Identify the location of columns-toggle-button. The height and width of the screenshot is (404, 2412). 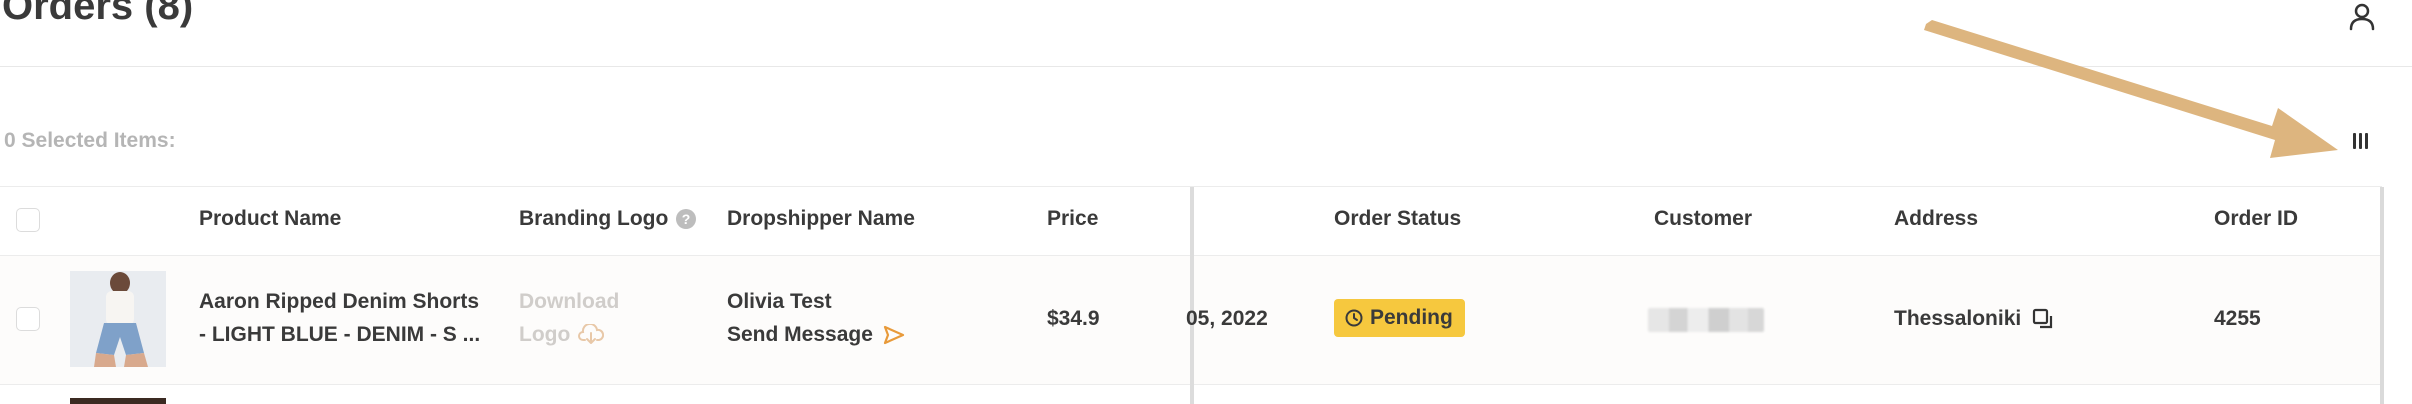
(2361, 141).